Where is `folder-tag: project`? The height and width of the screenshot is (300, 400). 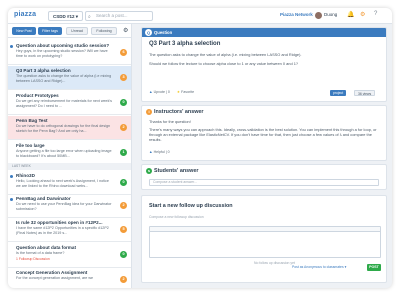
folder-tag: project is located at coordinates (338, 93).